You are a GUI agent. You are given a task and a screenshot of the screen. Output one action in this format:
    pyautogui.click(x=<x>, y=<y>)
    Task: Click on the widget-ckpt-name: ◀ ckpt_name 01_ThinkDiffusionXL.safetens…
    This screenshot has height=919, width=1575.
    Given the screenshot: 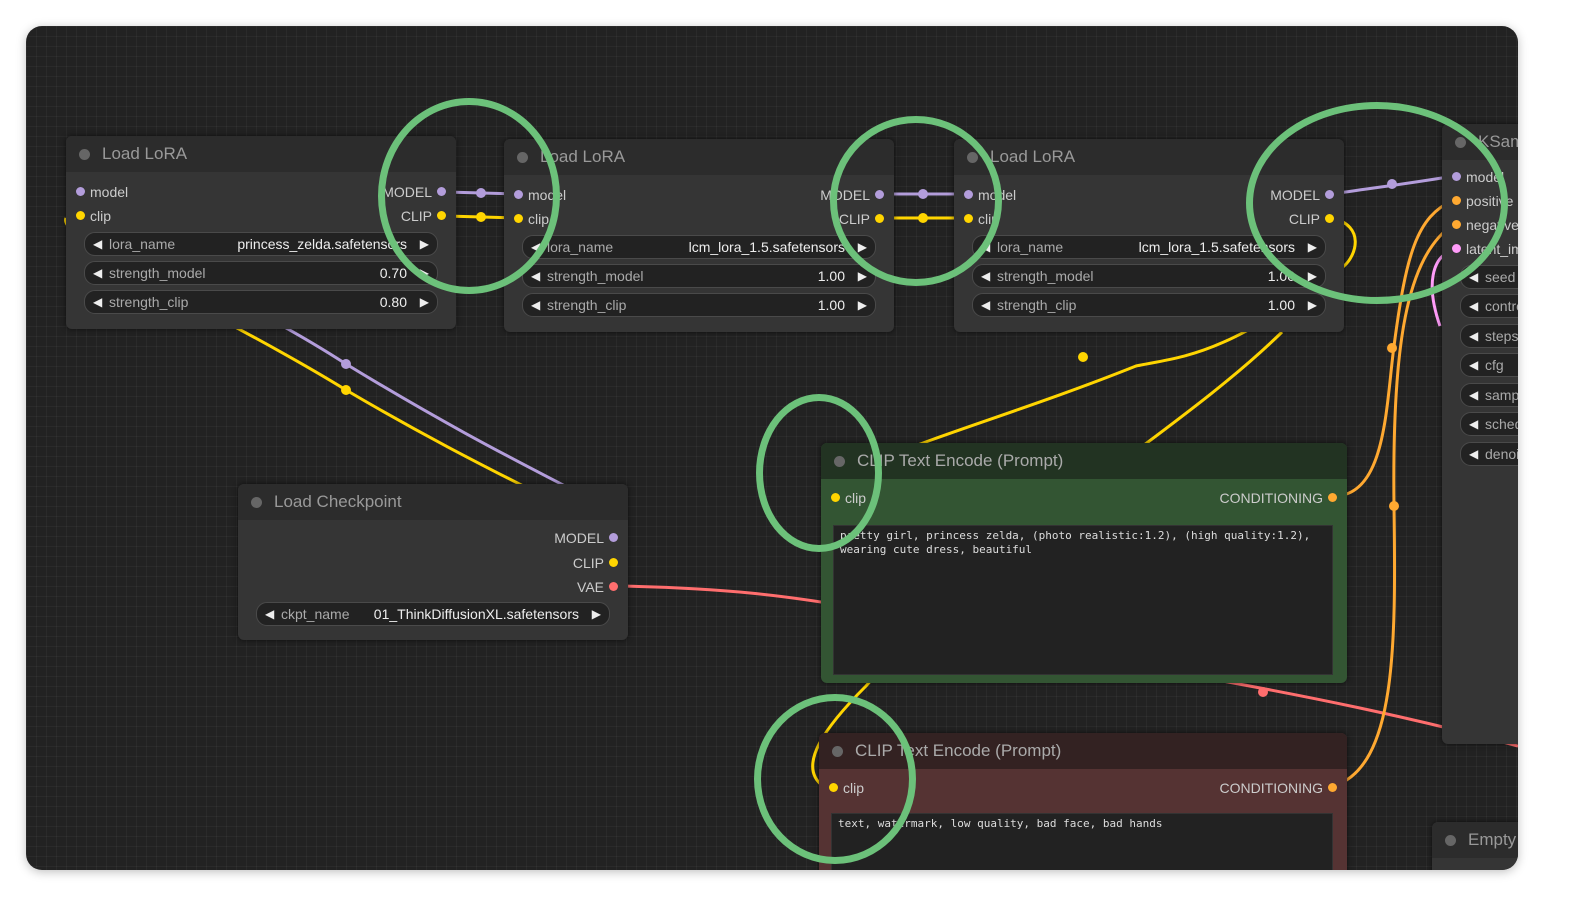 What is the action you would take?
    pyautogui.click(x=433, y=614)
    